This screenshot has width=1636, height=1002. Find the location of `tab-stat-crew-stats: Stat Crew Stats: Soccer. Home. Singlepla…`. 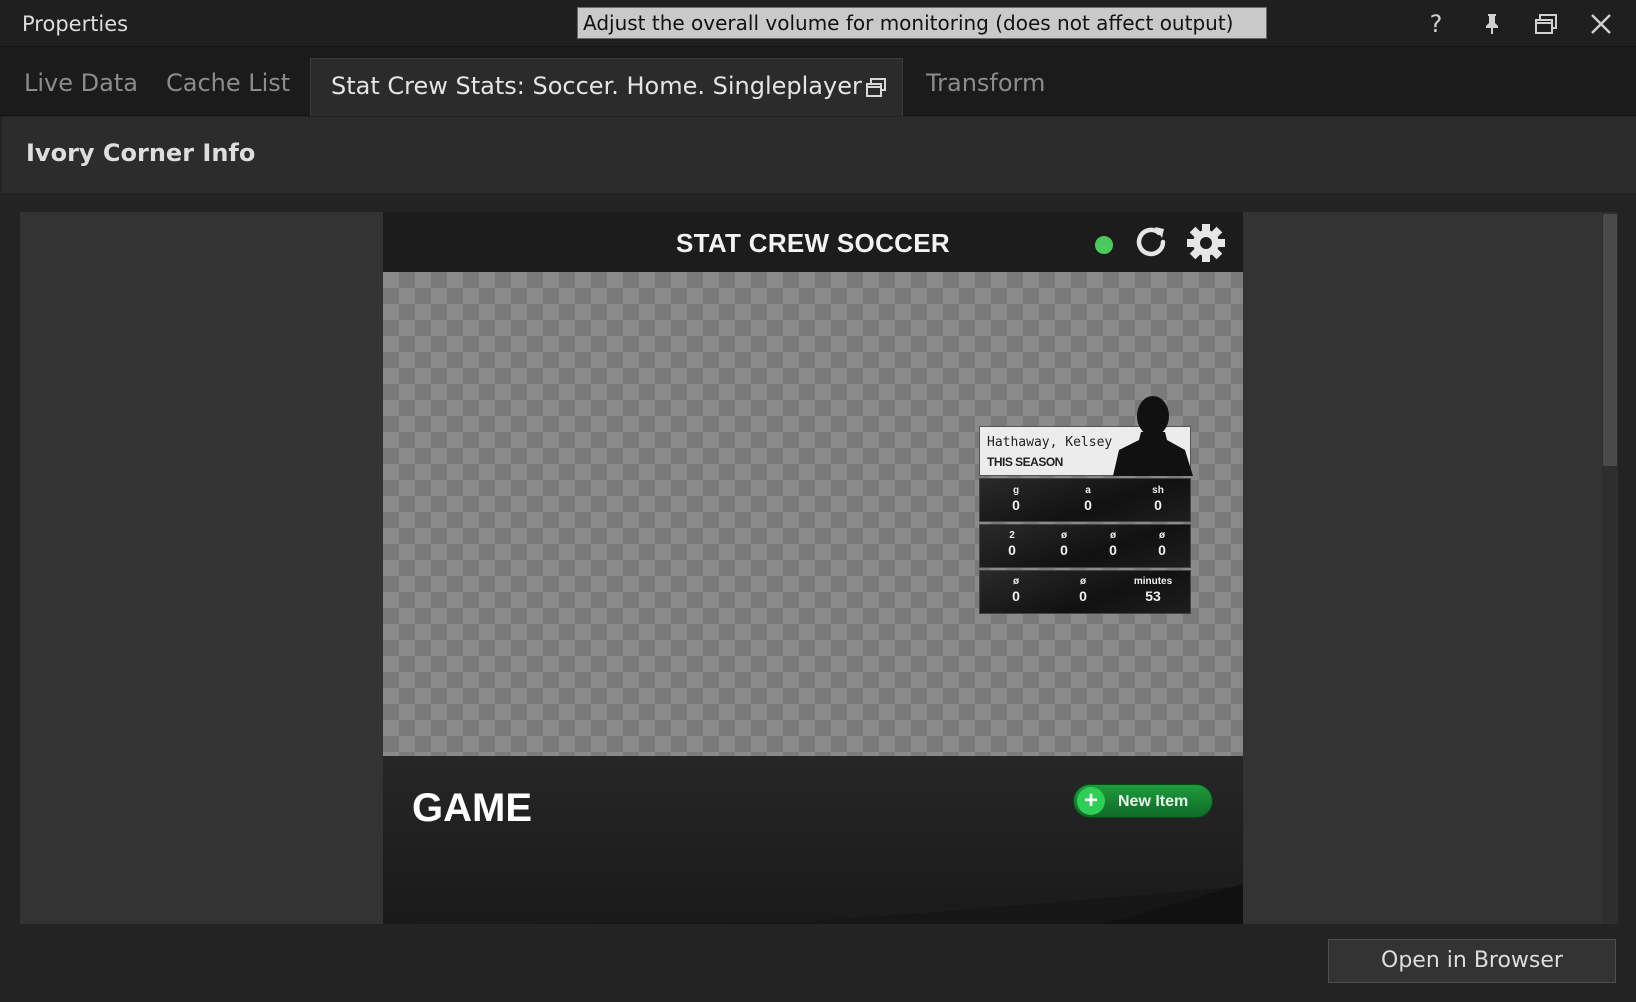

tab-stat-crew-stats: Stat Crew Stats: Soccer. Home. Singlepla… is located at coordinates (606, 87).